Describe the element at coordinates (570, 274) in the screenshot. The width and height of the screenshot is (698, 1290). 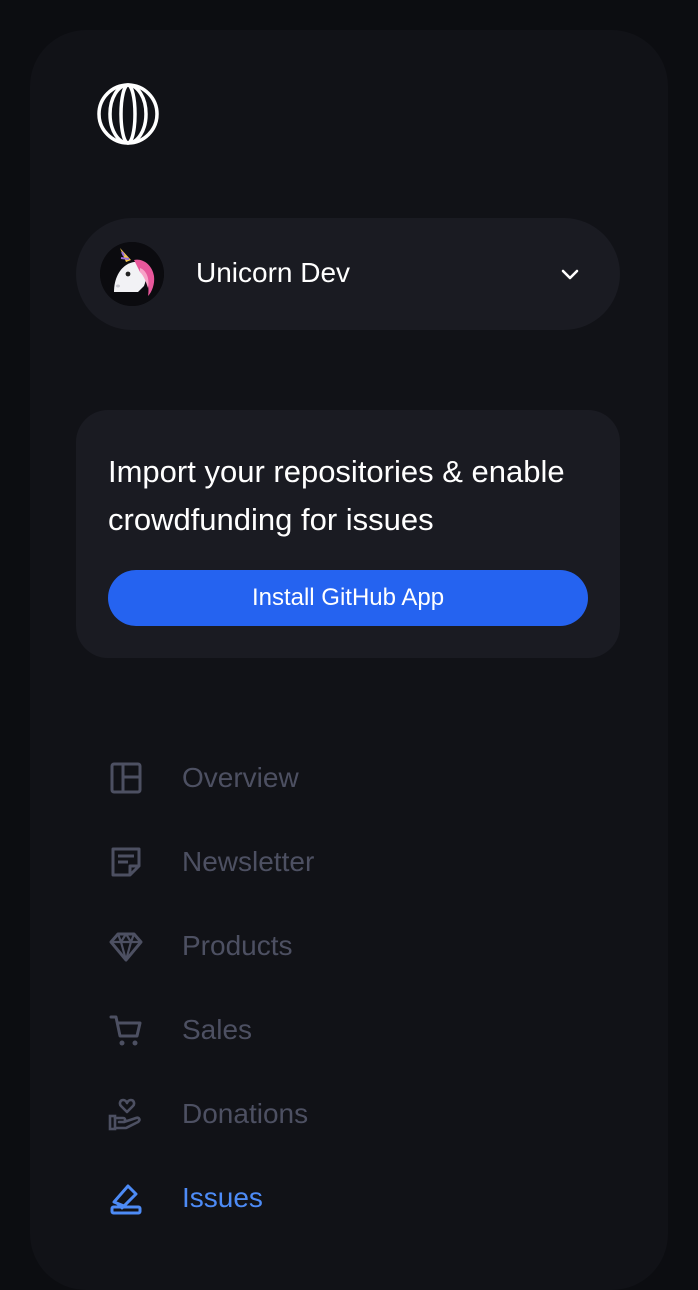
I see `chevron-down-icon` at that location.